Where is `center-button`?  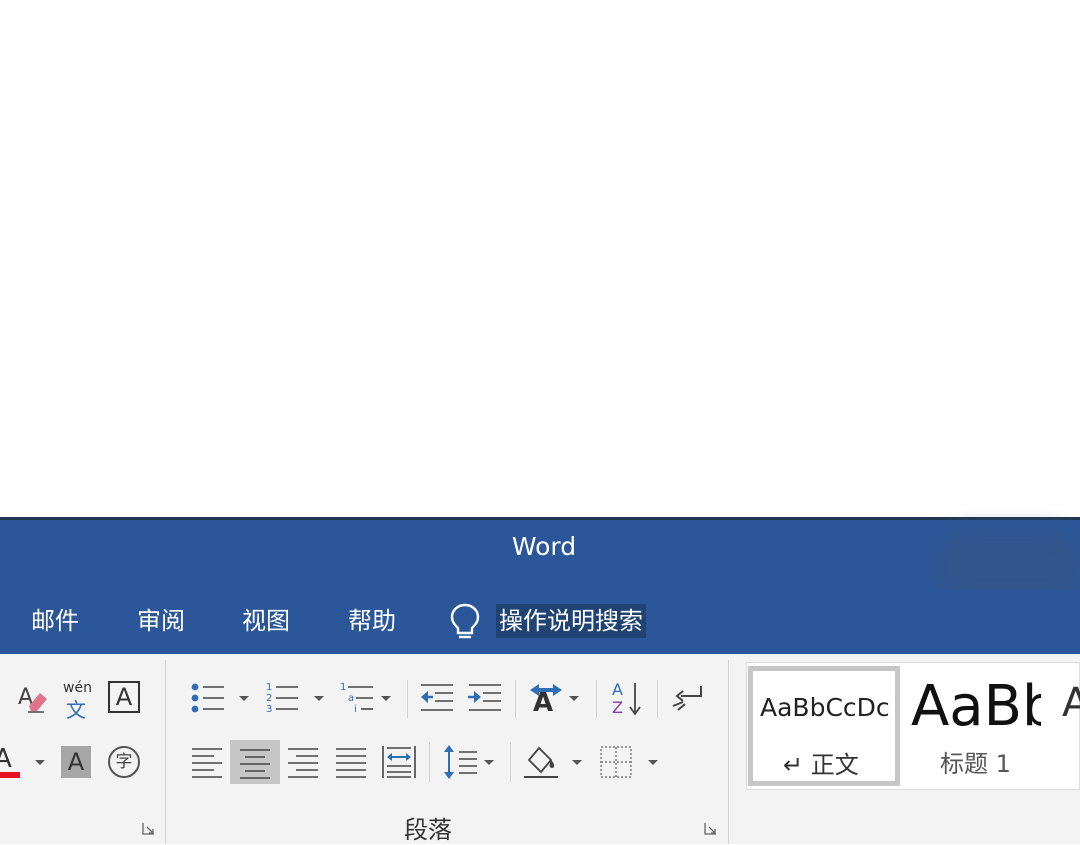
center-button is located at coordinates (255, 762).